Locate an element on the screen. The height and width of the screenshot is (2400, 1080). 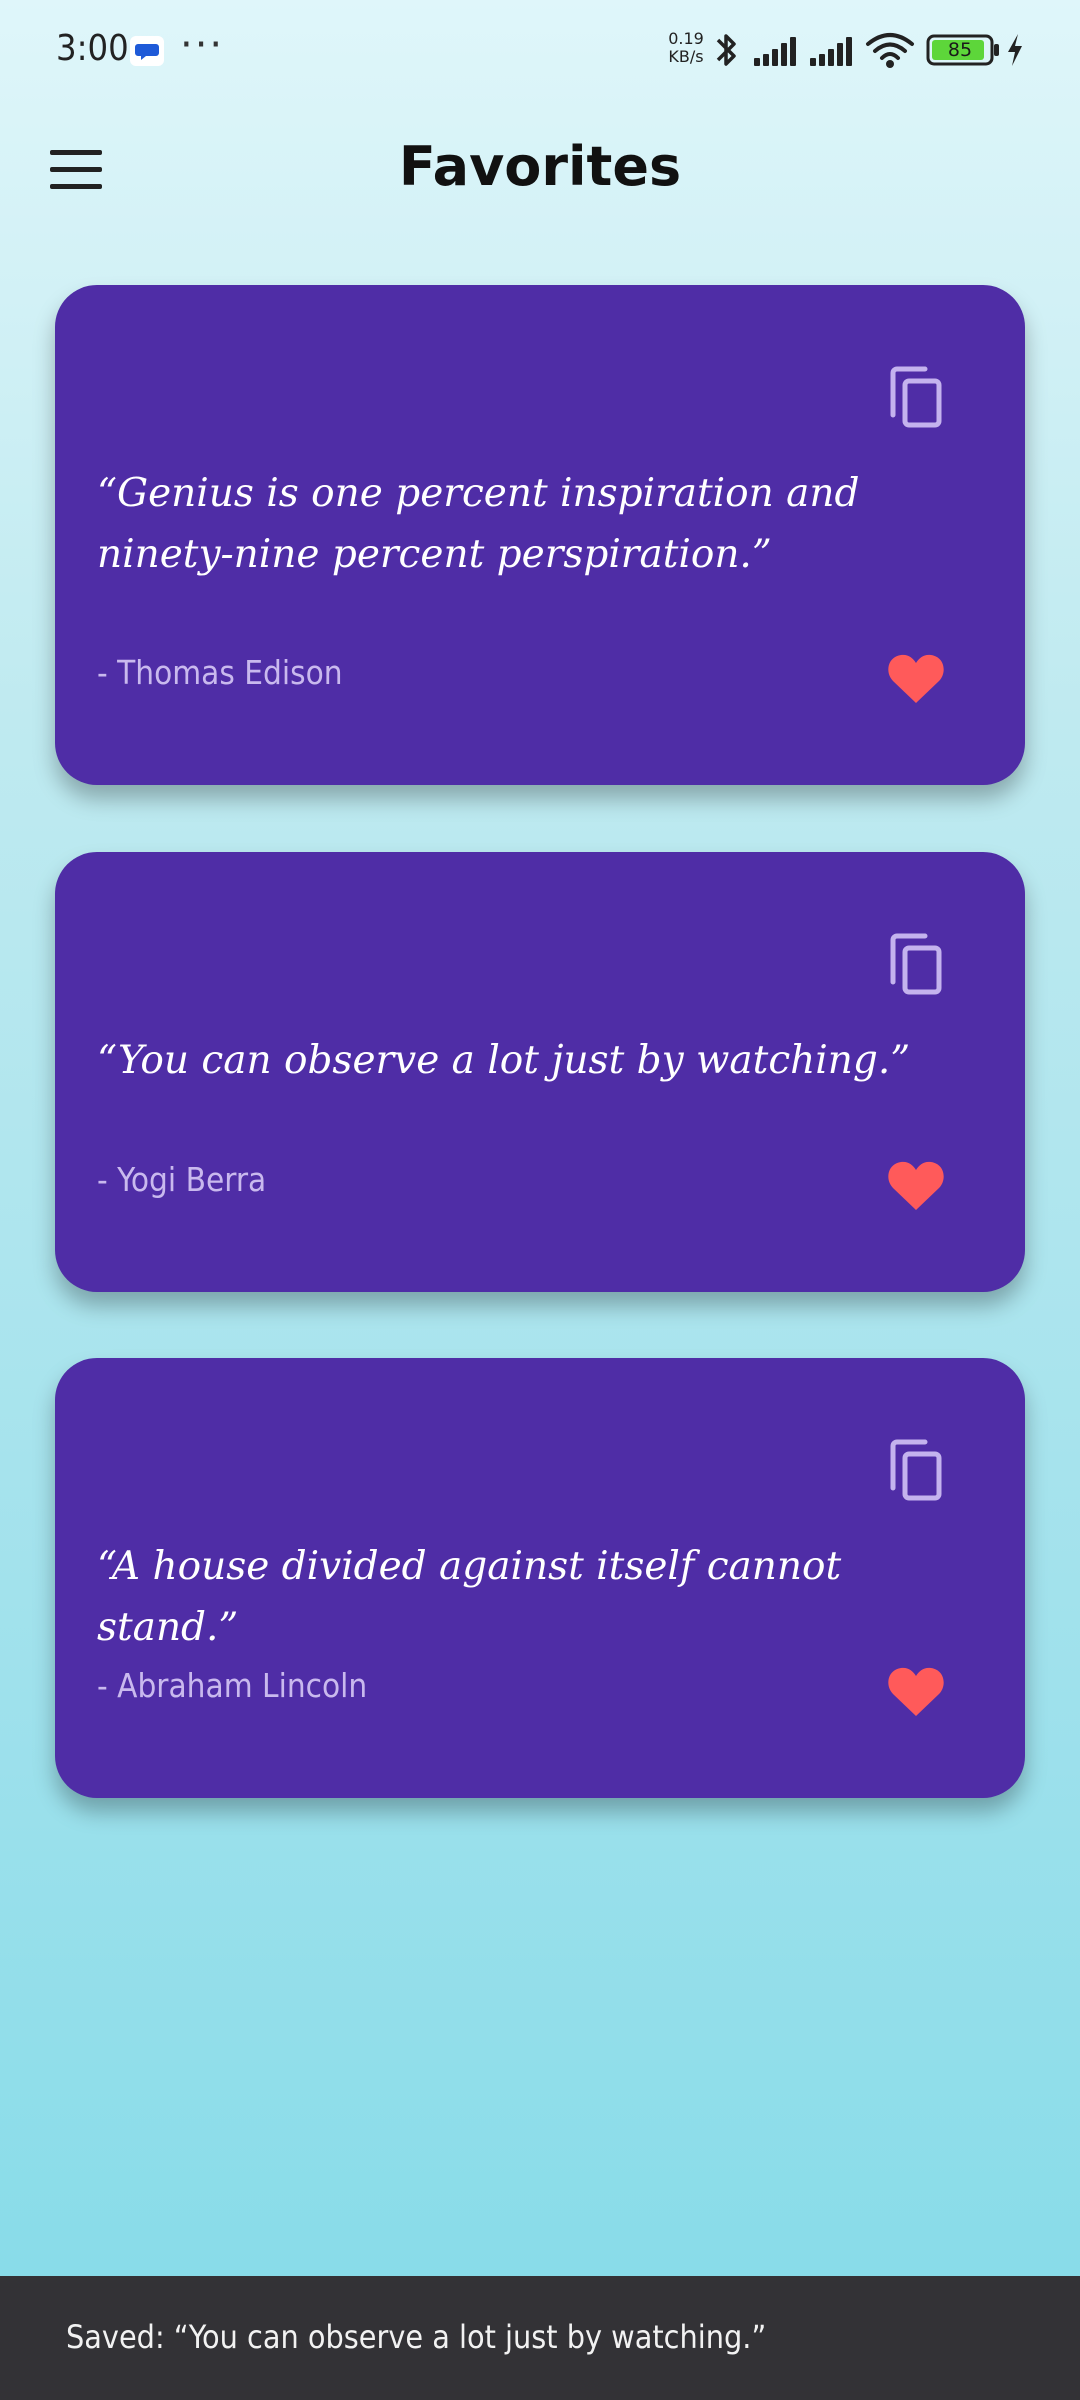
net-speed: 0.19 KB/s is located at coordinates (686, 48).